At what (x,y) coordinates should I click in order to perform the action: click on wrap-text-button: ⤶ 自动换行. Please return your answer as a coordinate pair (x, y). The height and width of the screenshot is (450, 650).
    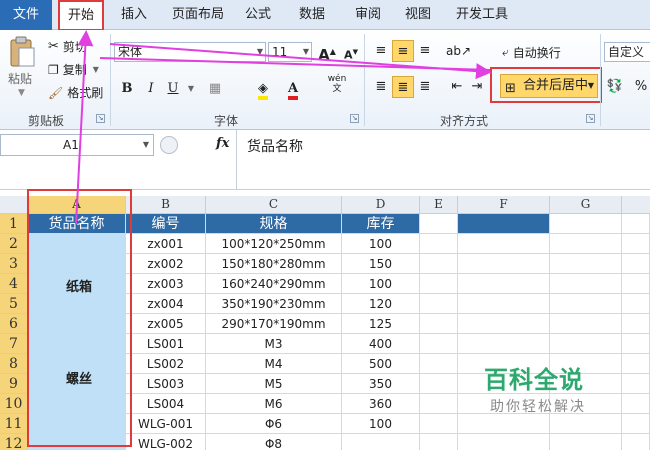
    Looking at the image, I should click on (531, 52).